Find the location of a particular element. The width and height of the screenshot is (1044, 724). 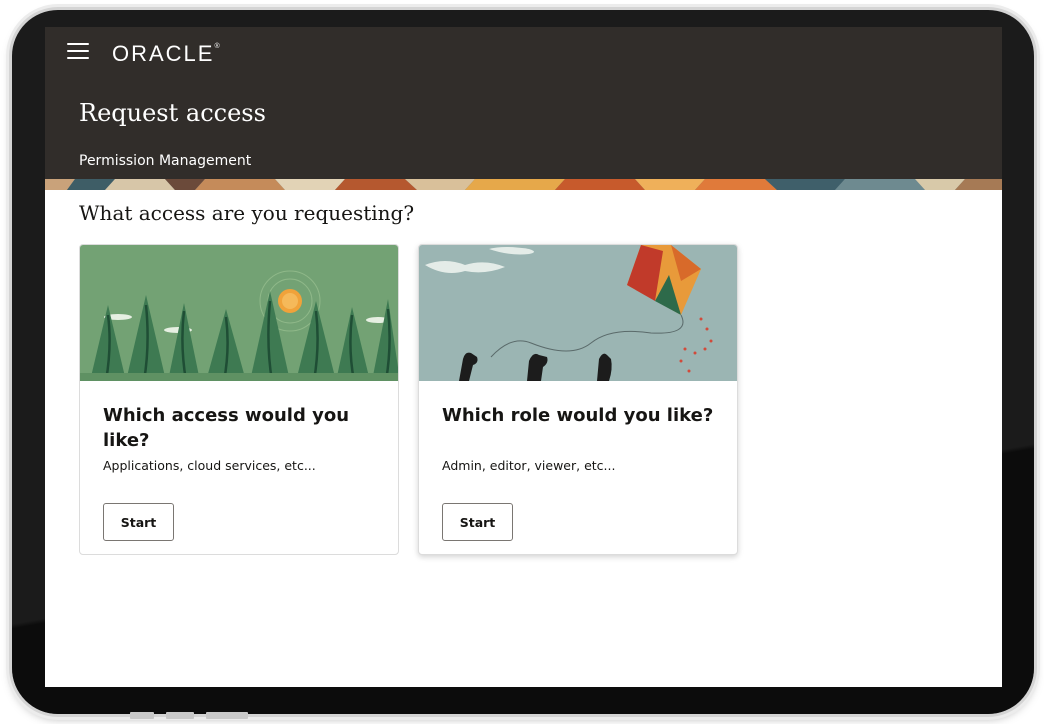

decorative-banner is located at coordinates (523, 184).